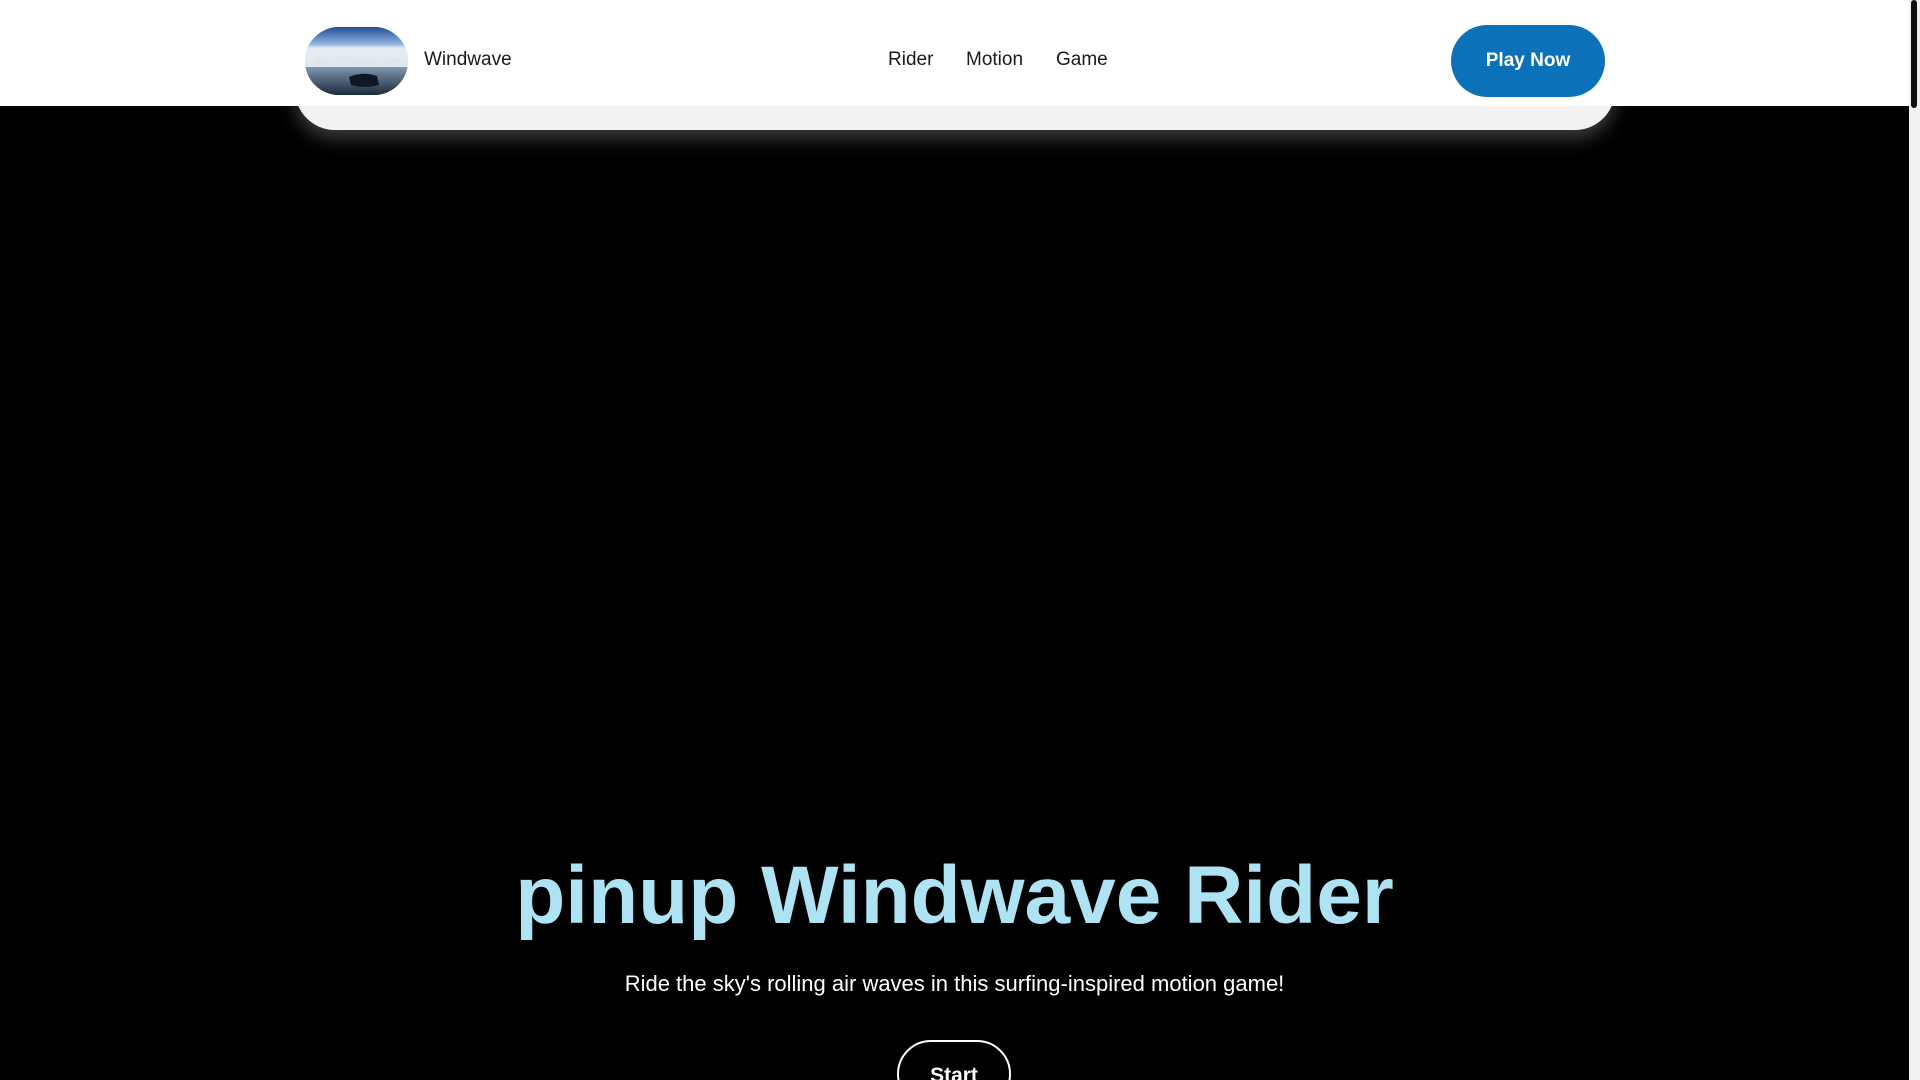 Image resolution: width=1920 pixels, height=1080 pixels. What do you see at coordinates (910, 60) in the screenshot?
I see `nav-link-rider: Rider` at bounding box center [910, 60].